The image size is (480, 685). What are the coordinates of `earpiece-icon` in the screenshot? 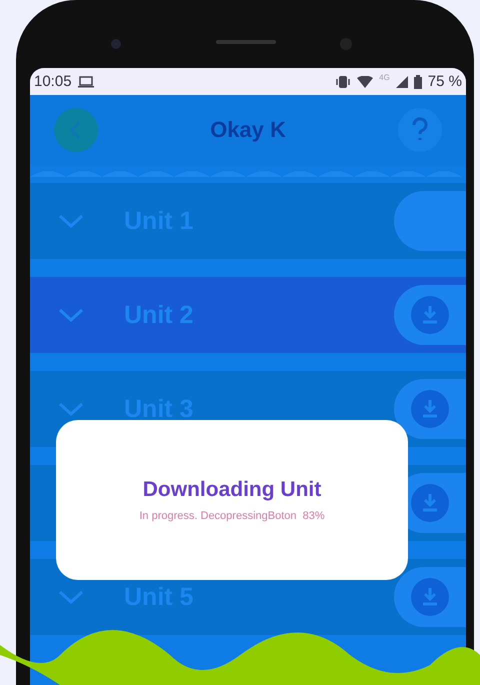 It's located at (246, 42).